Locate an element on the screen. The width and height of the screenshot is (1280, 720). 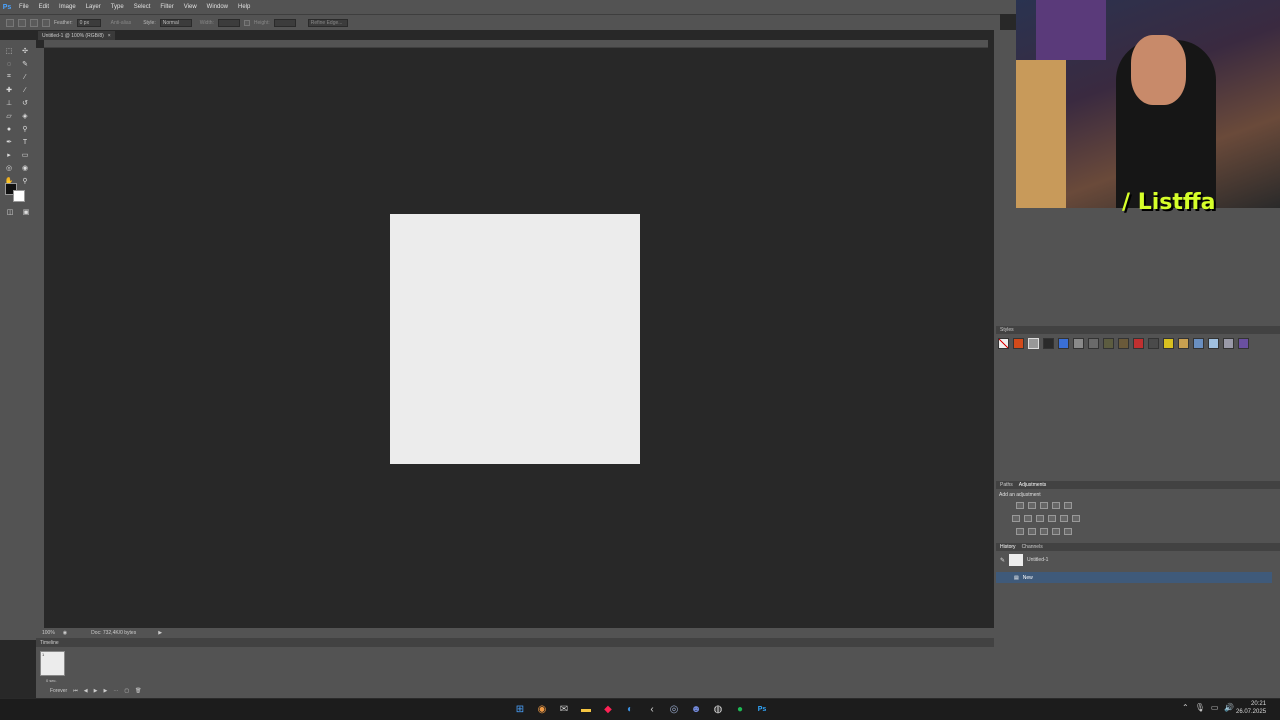
menu-edit: Edit is located at coordinates (44, 7).